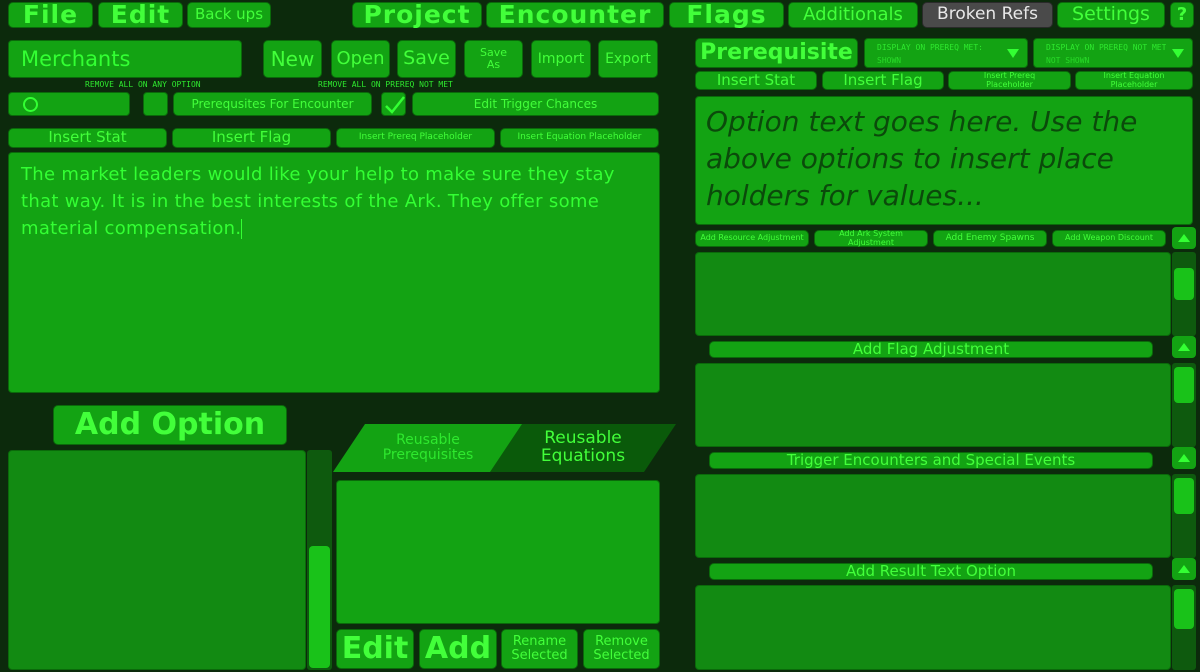  I want to click on triggers-scroll-up, so click(1184, 458).